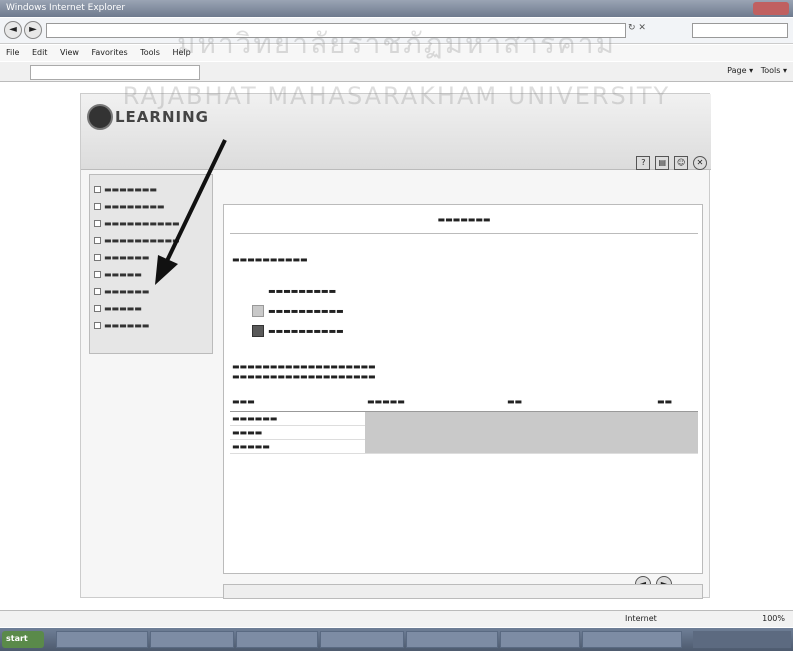 This screenshot has height=651, width=793. Describe the element at coordinates (151, 189) in the screenshot. I see `sidebar-item-1: ▬▬▬▬▬▬▬` at that location.